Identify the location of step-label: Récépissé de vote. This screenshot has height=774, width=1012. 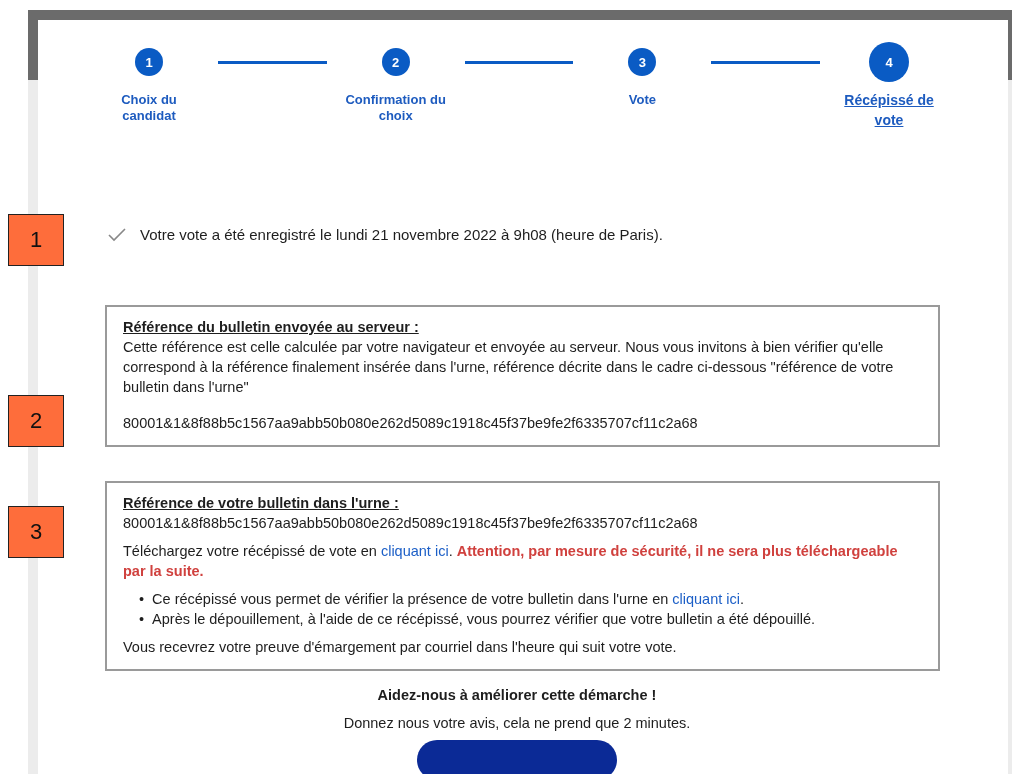
(889, 110).